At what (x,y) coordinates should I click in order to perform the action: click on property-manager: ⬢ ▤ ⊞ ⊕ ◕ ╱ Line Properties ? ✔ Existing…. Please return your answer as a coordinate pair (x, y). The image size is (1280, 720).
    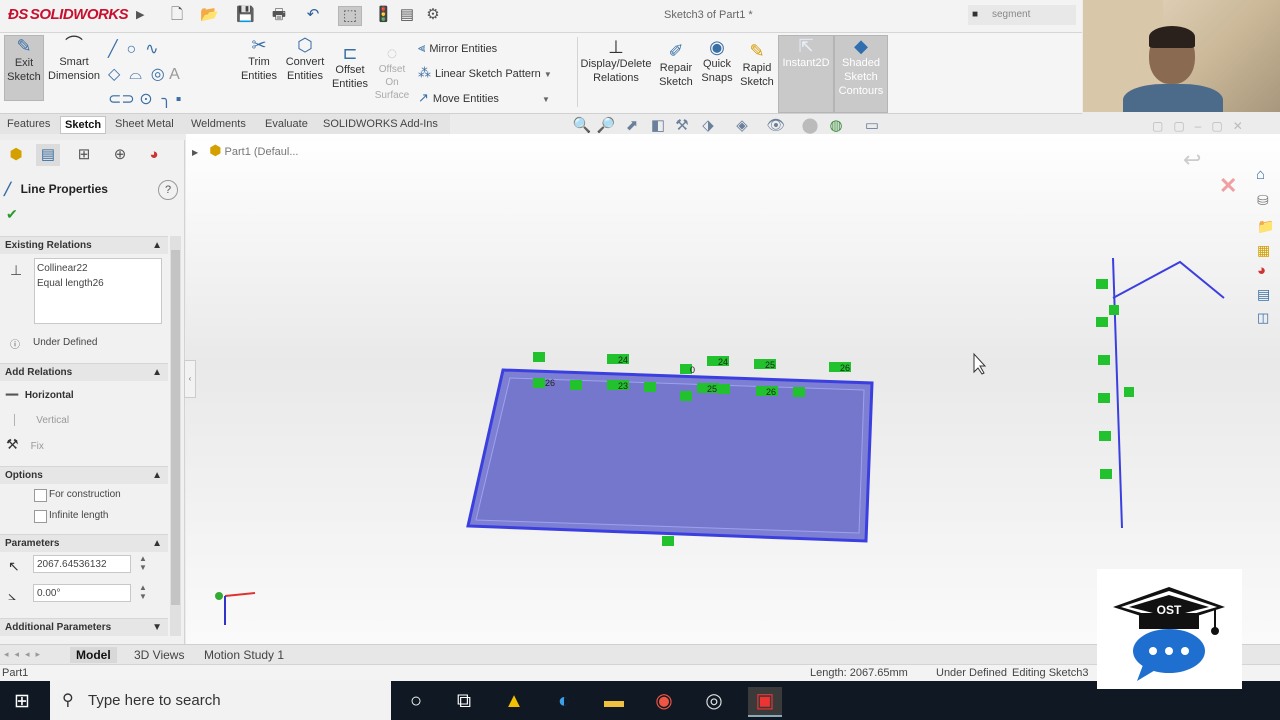
    Looking at the image, I should click on (92, 392).